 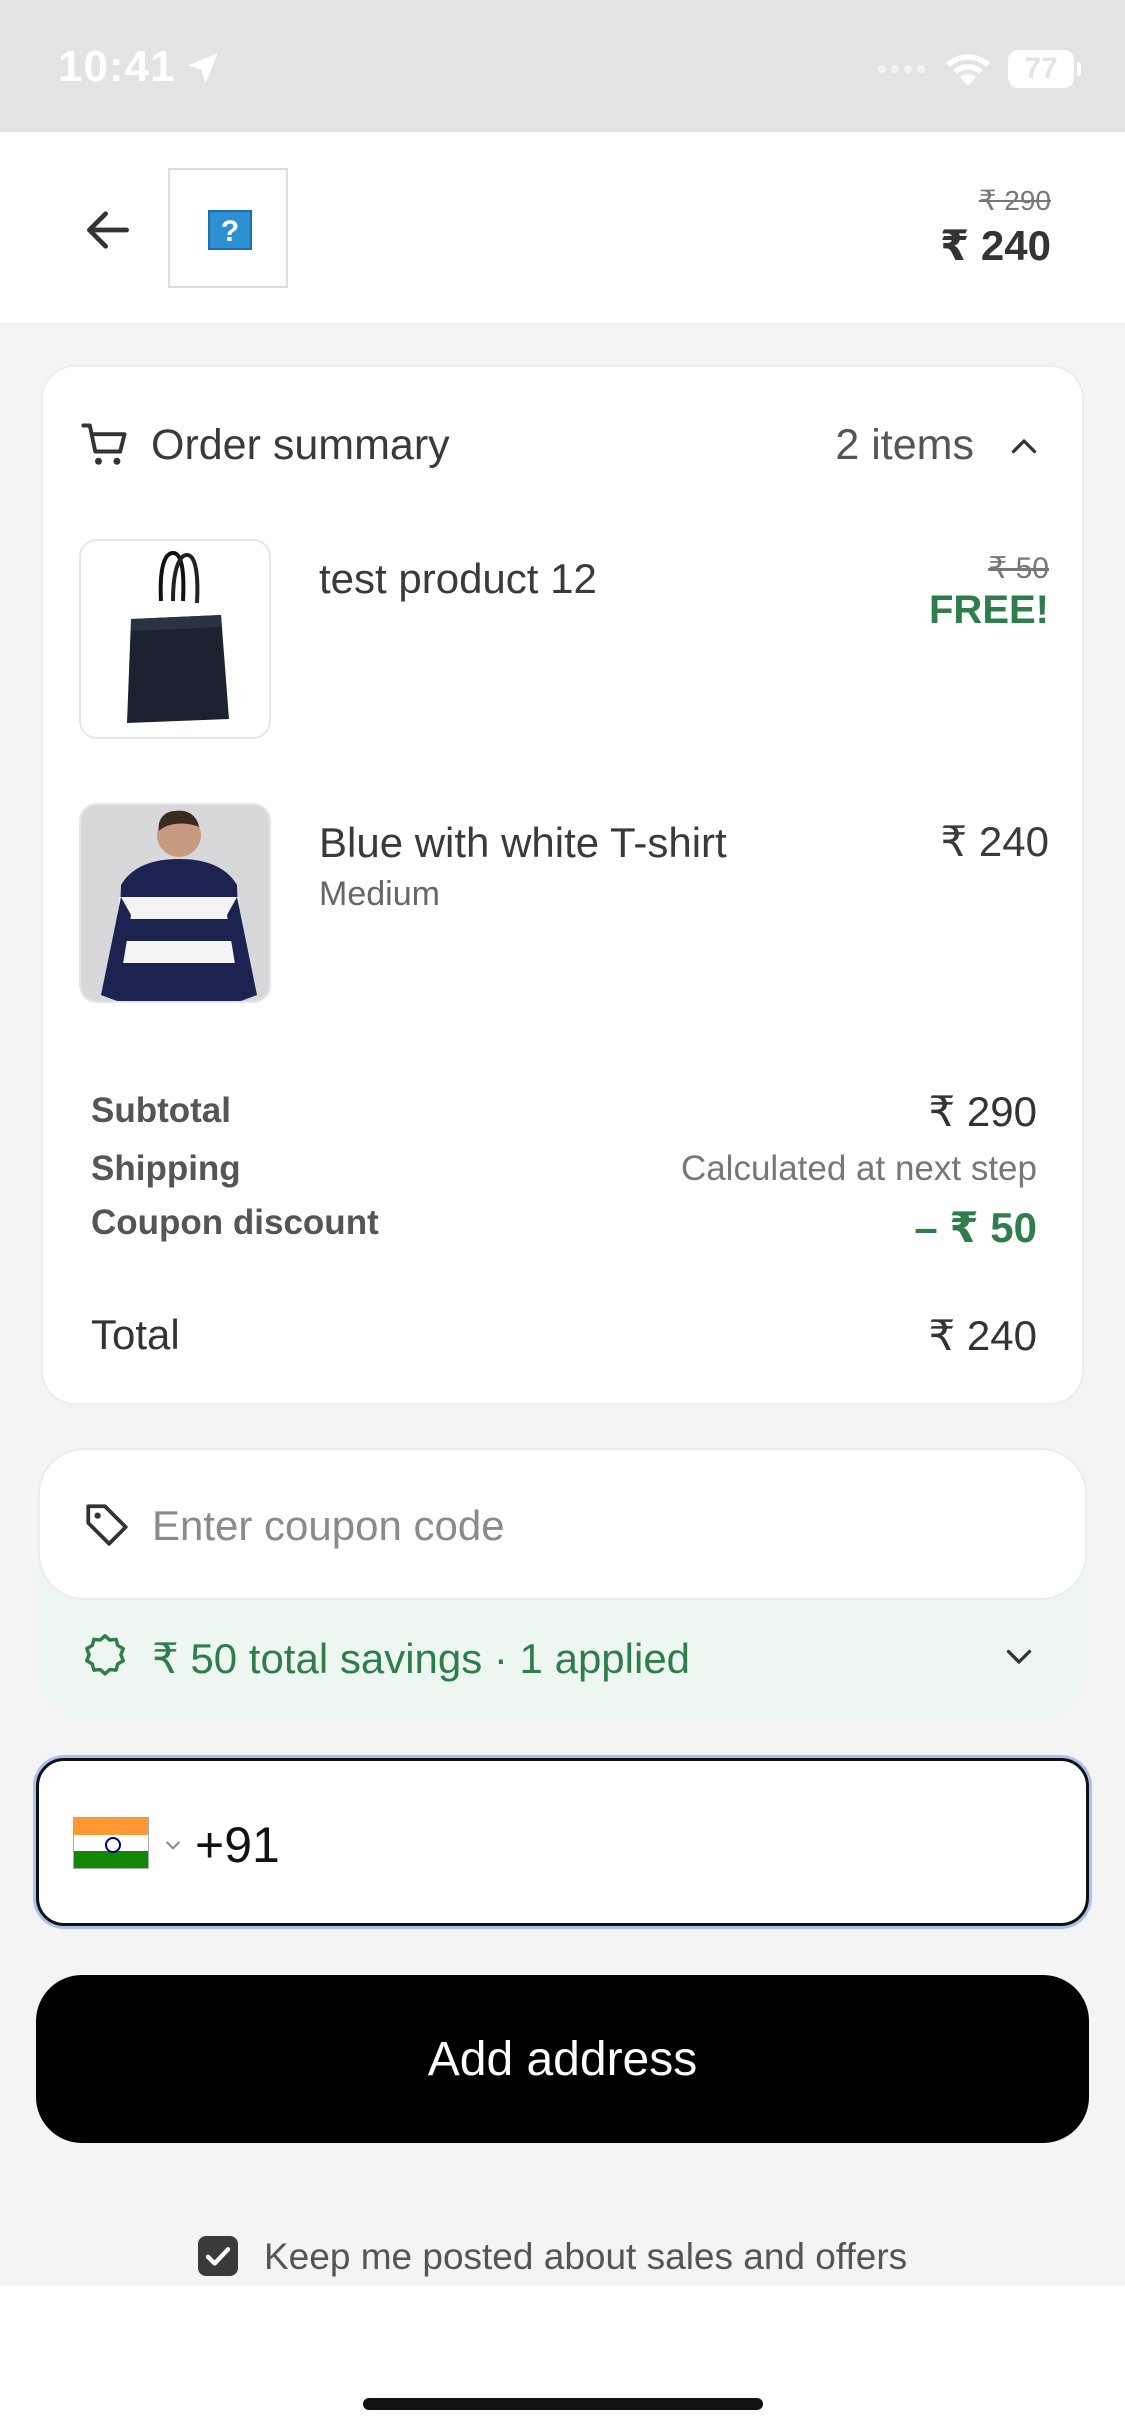 I want to click on product-image-tote-bag, so click(x=175, y=639).